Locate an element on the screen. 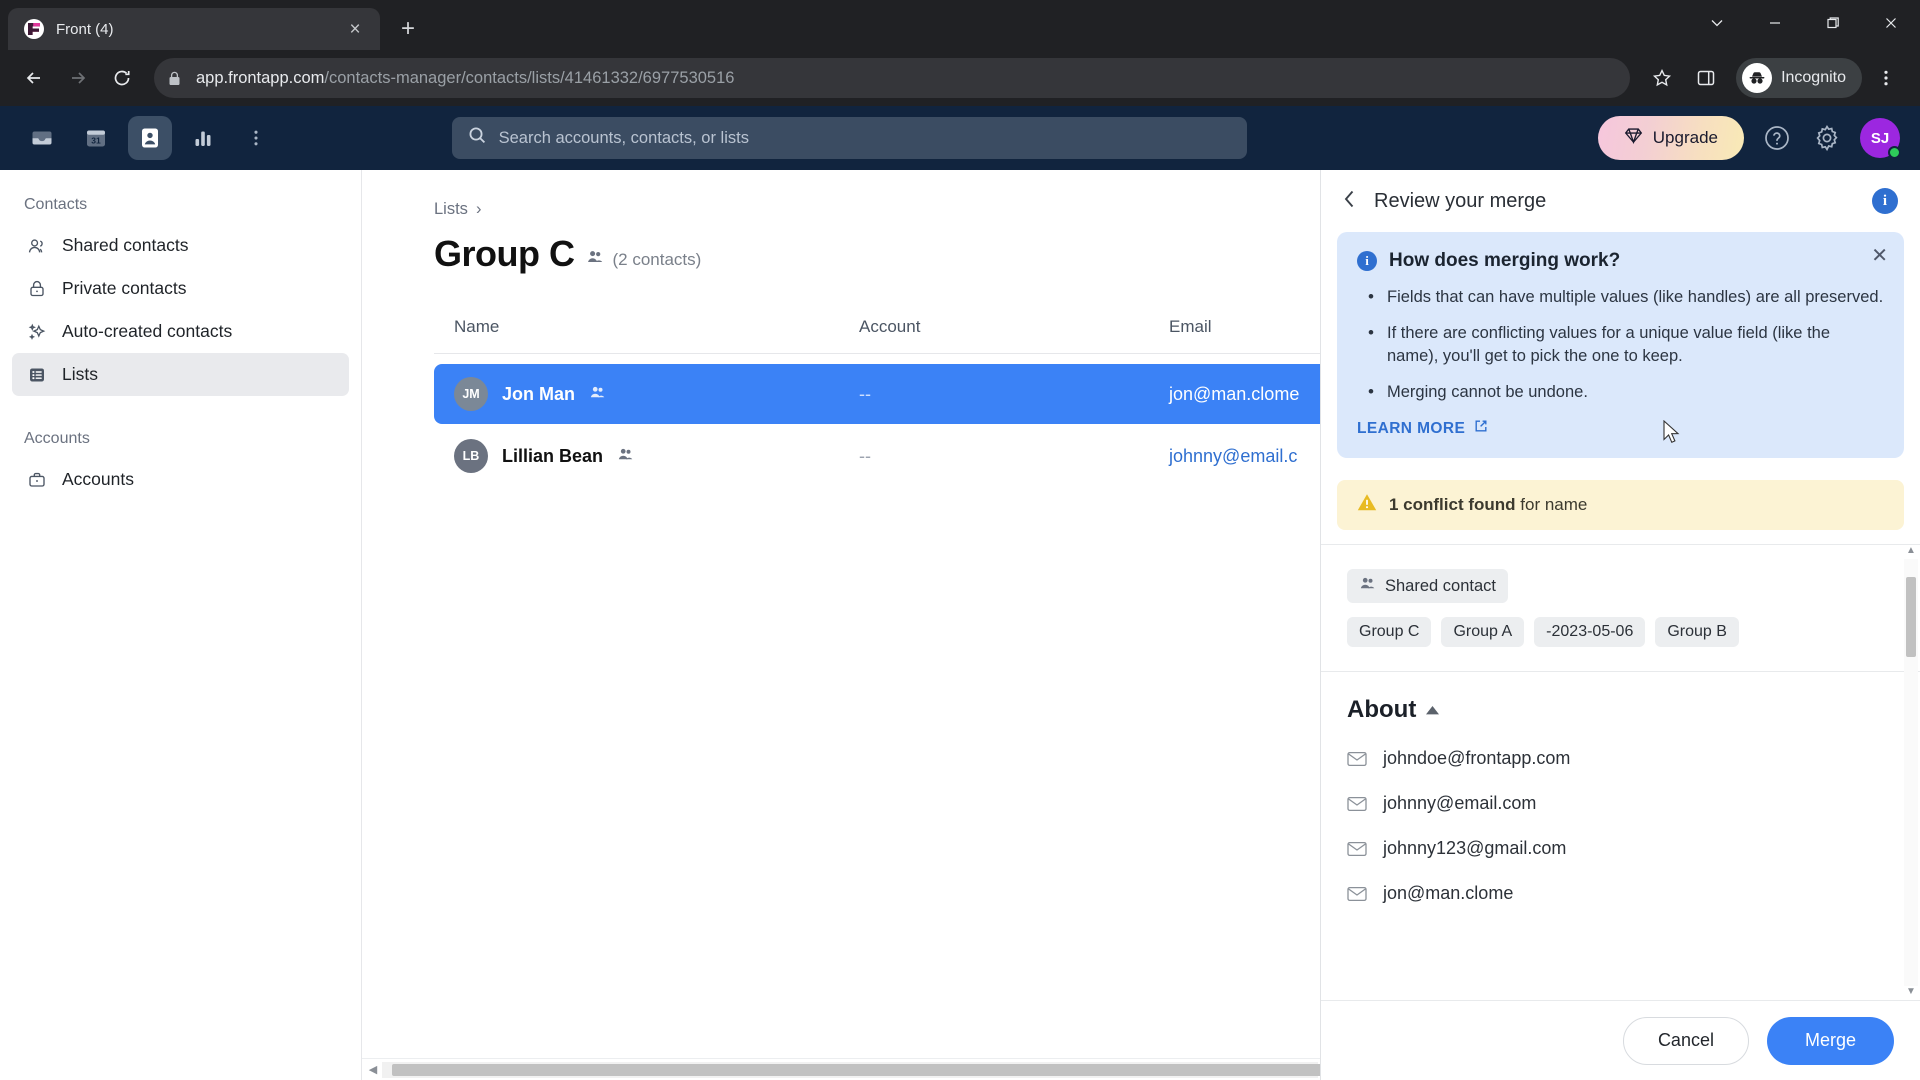  row-email: johnny@email.c is located at coordinates (1233, 456).